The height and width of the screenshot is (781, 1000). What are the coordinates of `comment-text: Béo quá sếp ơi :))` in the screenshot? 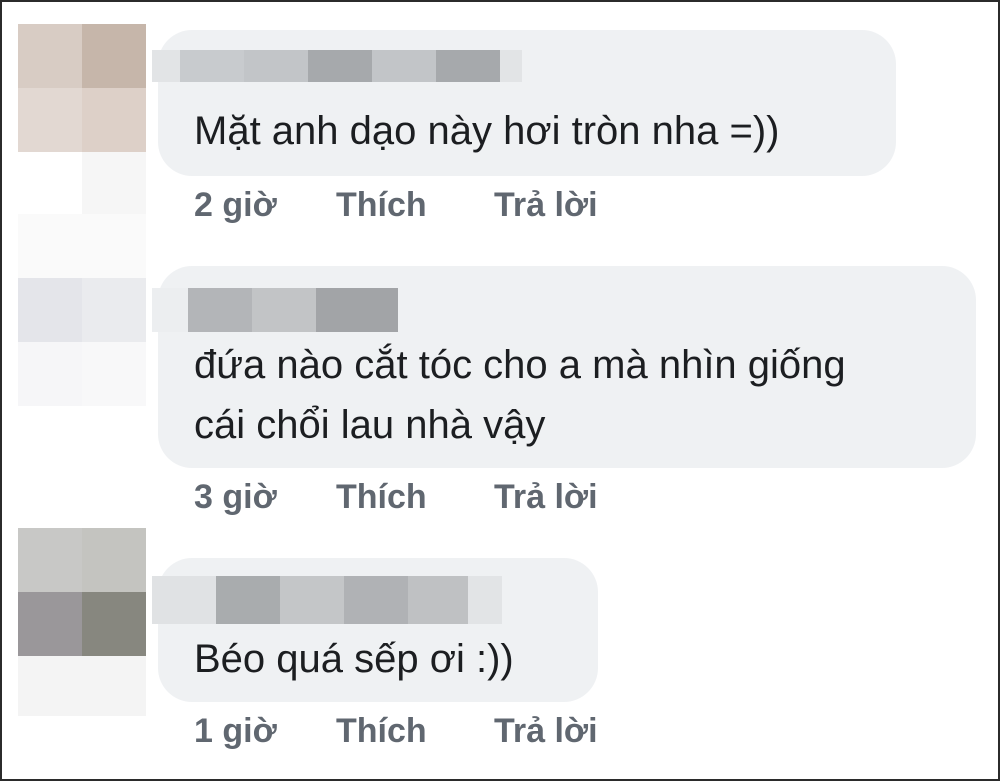 It's located at (354, 659).